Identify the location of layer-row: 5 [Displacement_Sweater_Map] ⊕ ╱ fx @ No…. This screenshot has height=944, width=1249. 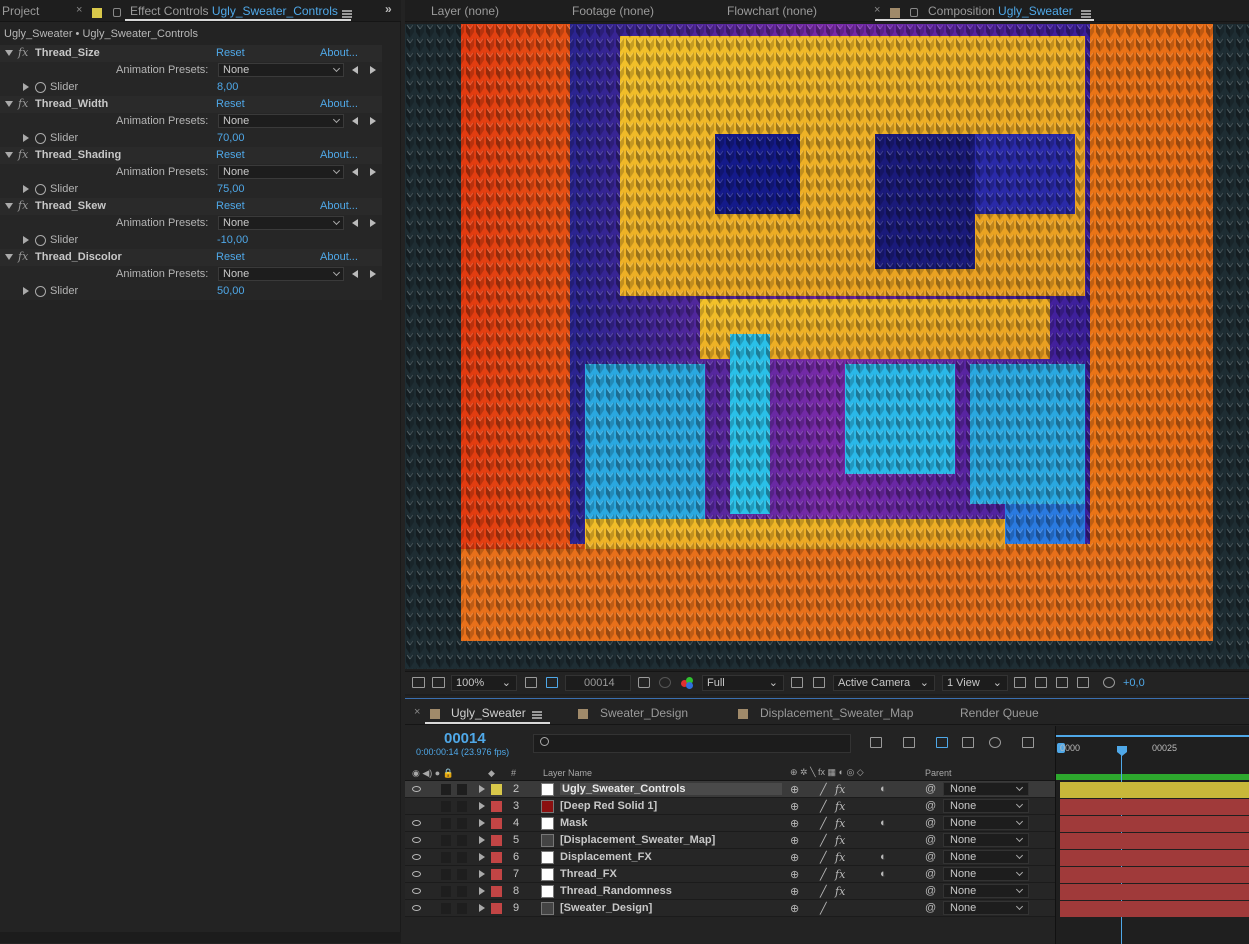
(730, 840).